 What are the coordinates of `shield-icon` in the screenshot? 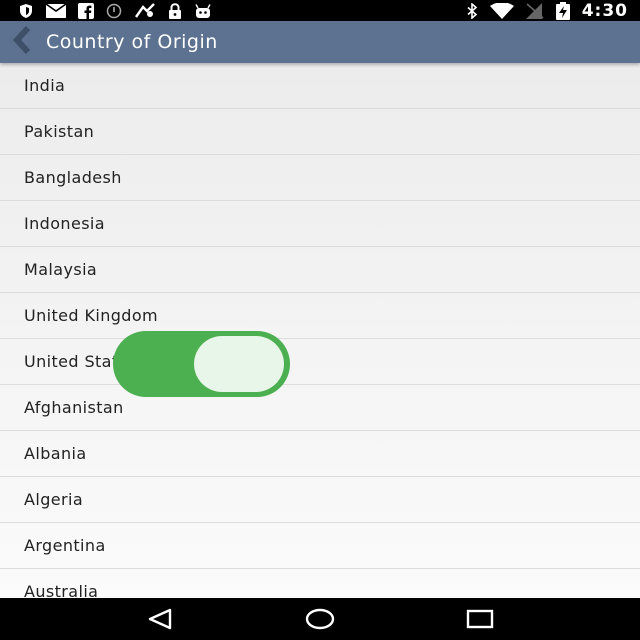 It's located at (26, 11).